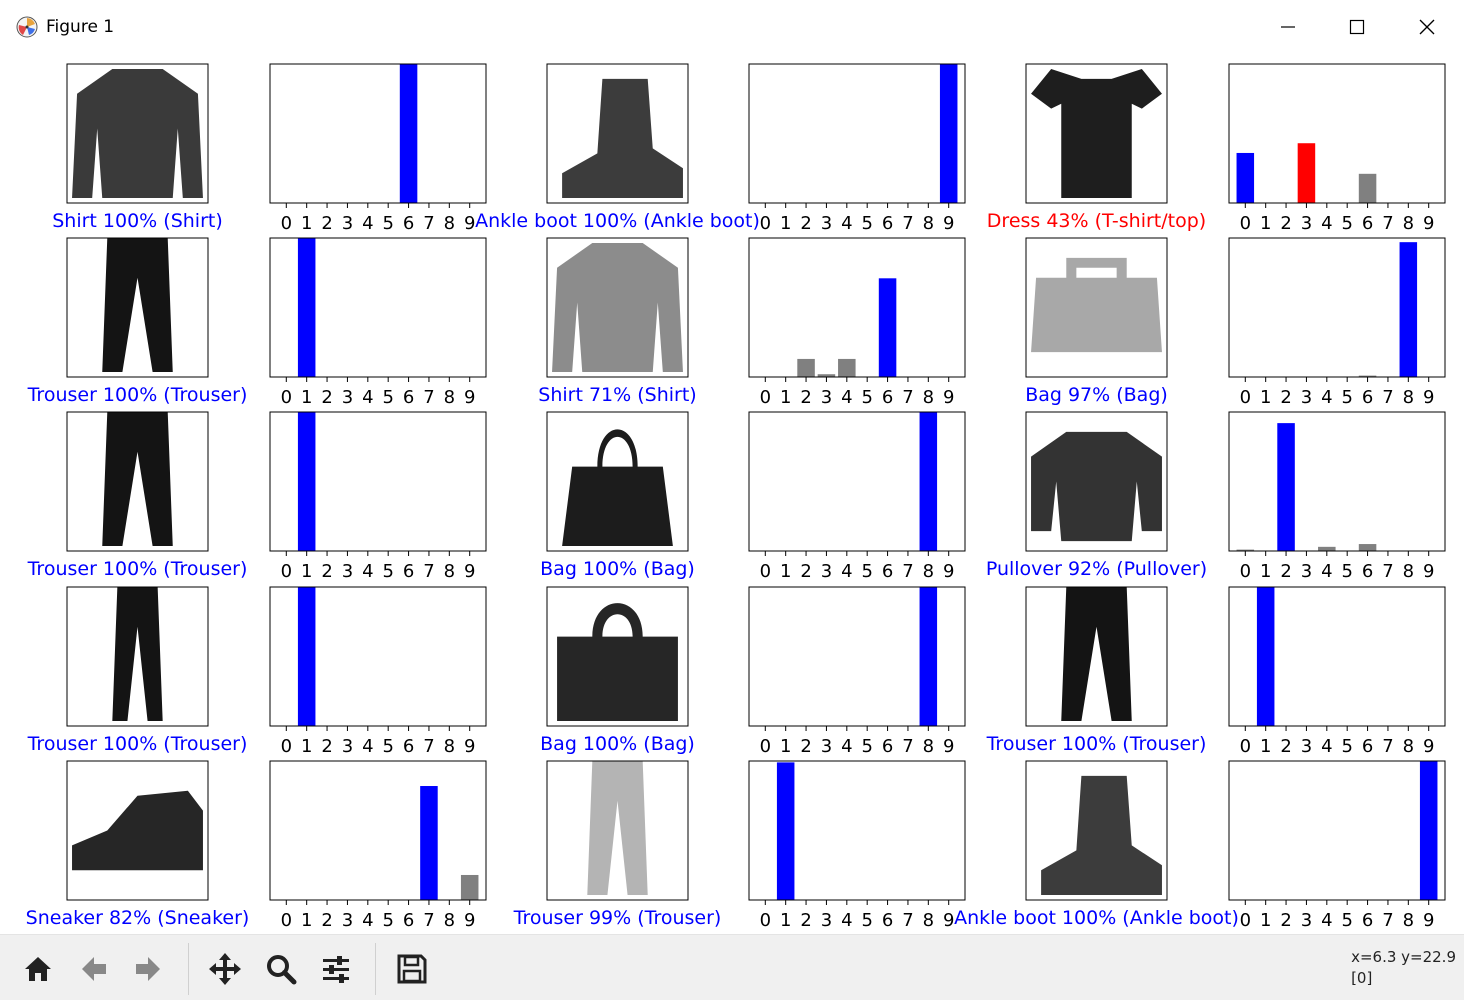  I want to click on prediction-caption: Ankle boot 100% (Ankle boot), so click(617, 221).